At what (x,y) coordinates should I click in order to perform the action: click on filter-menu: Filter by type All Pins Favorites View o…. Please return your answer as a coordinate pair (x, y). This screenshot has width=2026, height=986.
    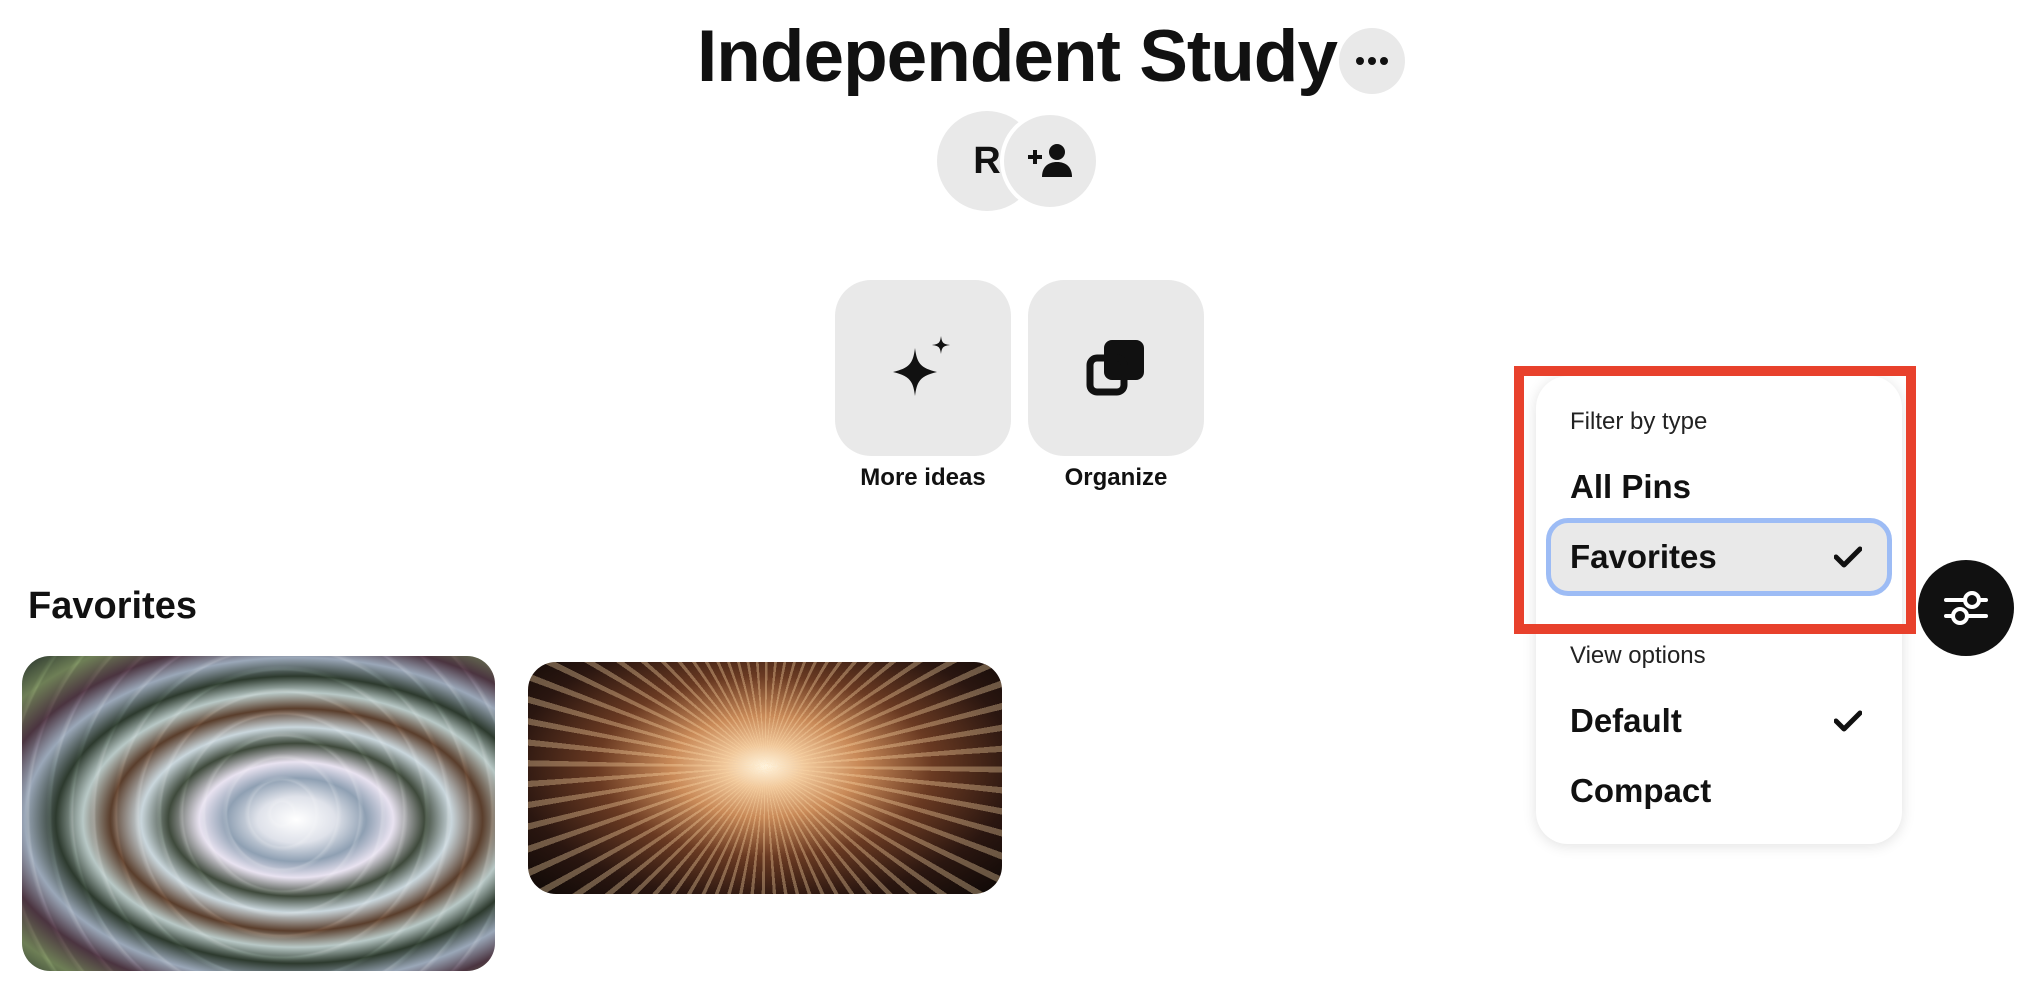
    Looking at the image, I should click on (1719, 610).